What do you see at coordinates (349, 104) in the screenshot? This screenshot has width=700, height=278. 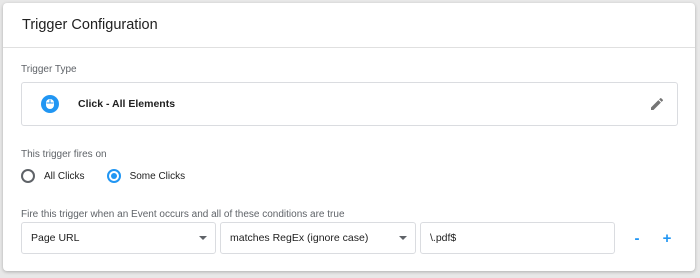 I see `trigger-type-selector: Click - All Elements` at bounding box center [349, 104].